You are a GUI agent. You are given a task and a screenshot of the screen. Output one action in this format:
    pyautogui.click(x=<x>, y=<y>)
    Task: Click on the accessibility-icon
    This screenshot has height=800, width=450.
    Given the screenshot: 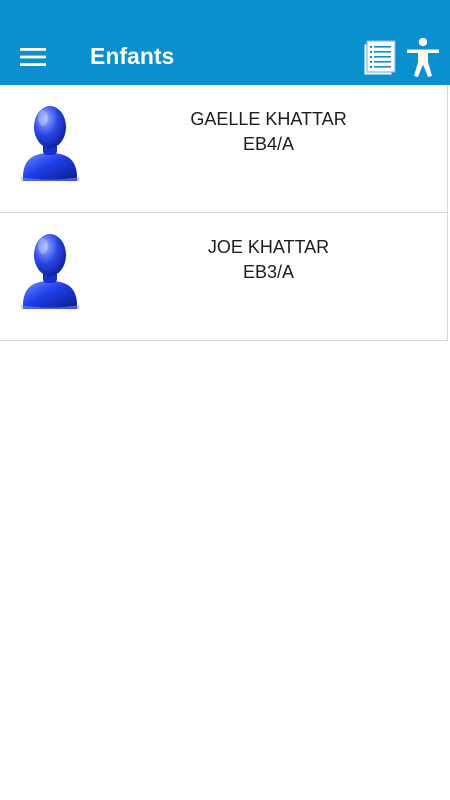 What is the action you would take?
    pyautogui.click(x=423, y=57)
    